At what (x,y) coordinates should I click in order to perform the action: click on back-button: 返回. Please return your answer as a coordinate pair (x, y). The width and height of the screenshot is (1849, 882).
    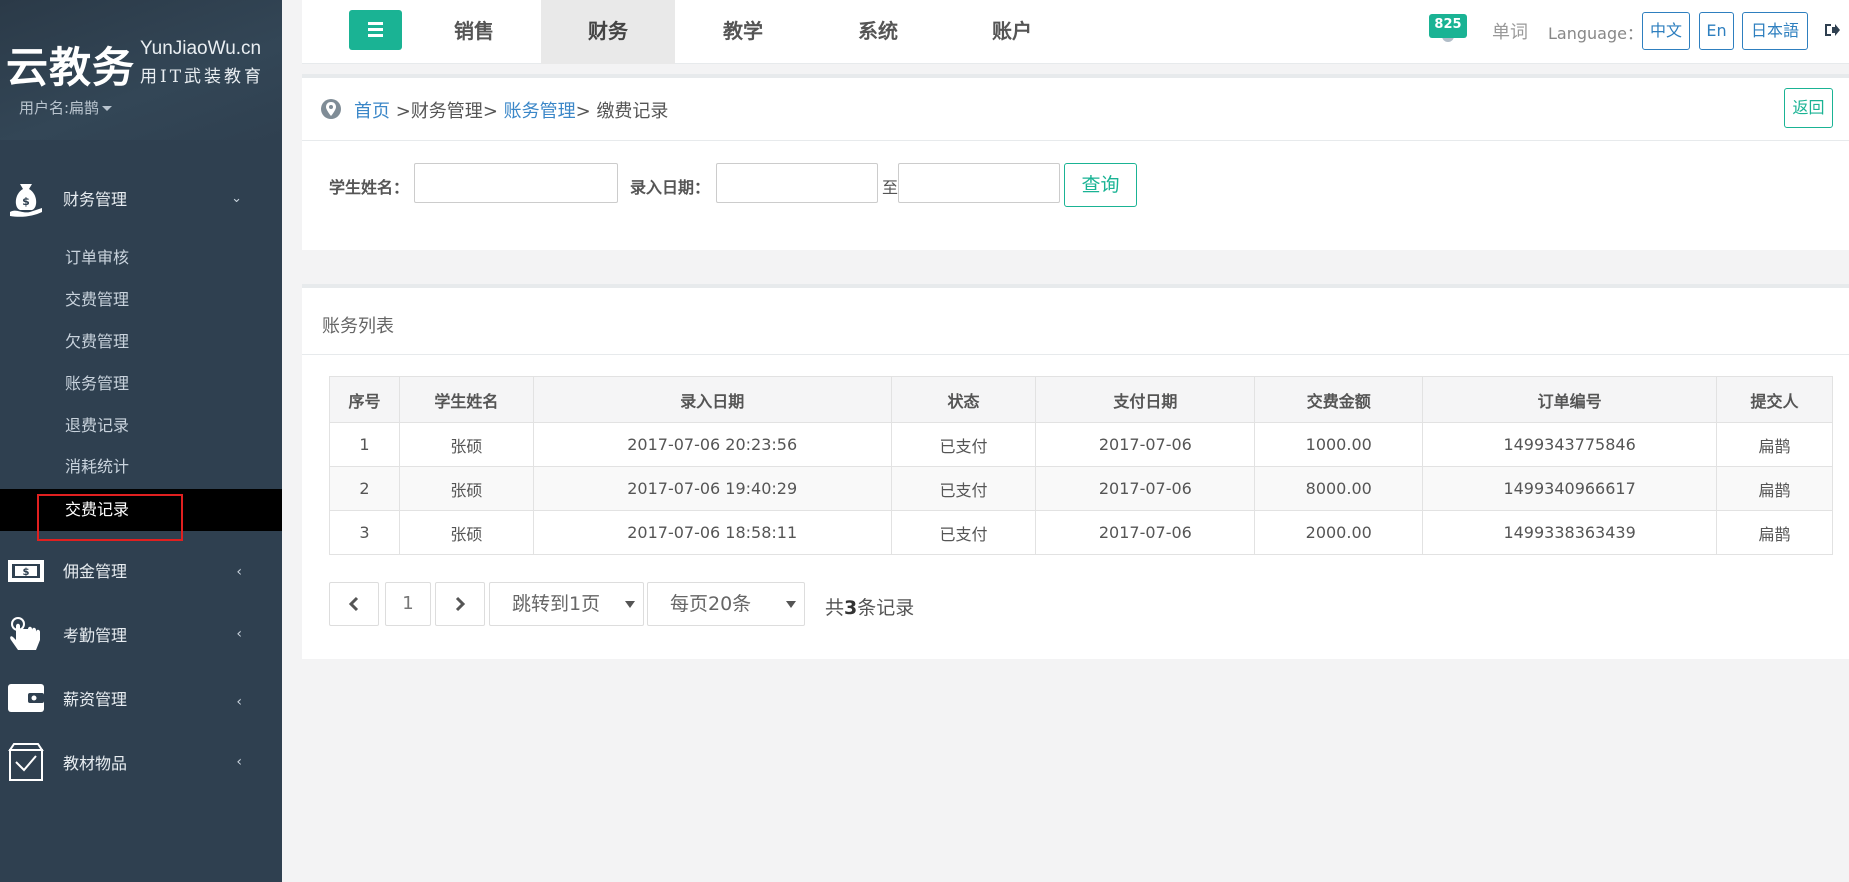
    Looking at the image, I should click on (1808, 108).